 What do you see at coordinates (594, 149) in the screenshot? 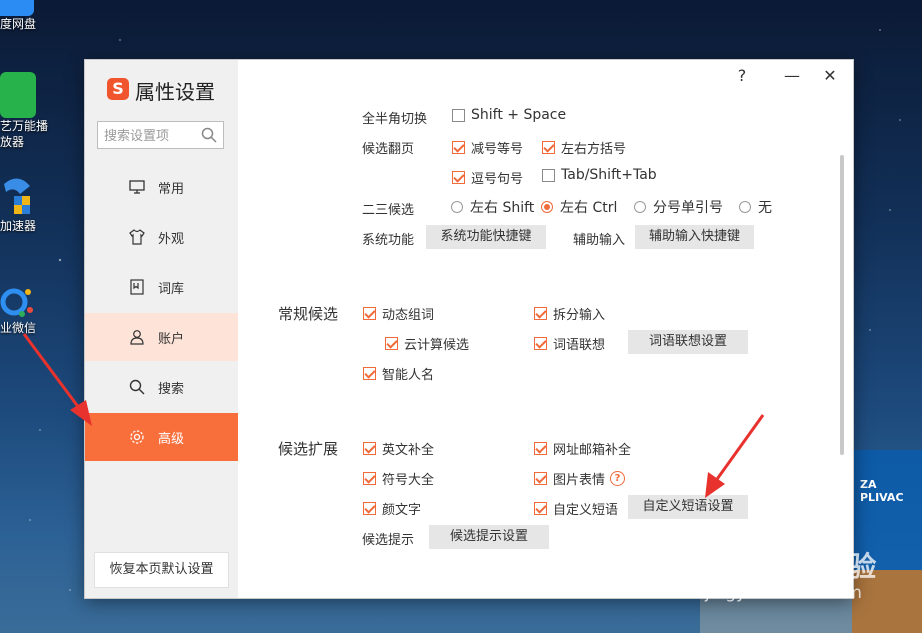
I see `checkbox-label: 左右方括号` at bounding box center [594, 149].